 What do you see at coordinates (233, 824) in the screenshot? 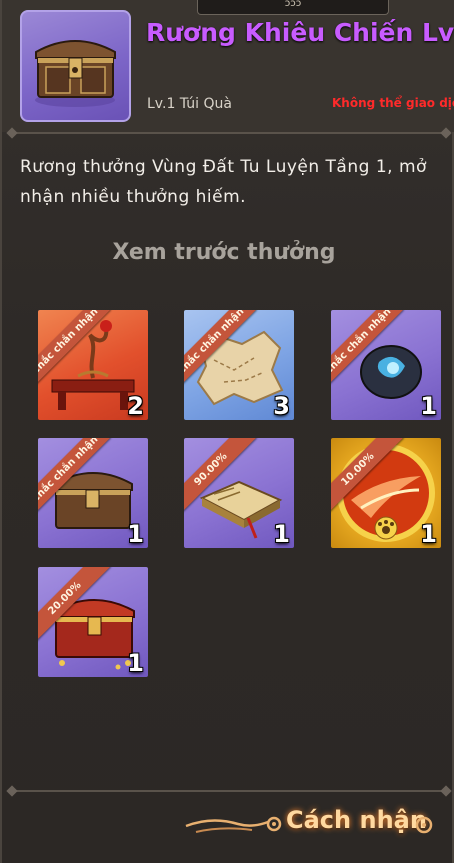
I see `cloud-swirl-icon` at bounding box center [233, 824].